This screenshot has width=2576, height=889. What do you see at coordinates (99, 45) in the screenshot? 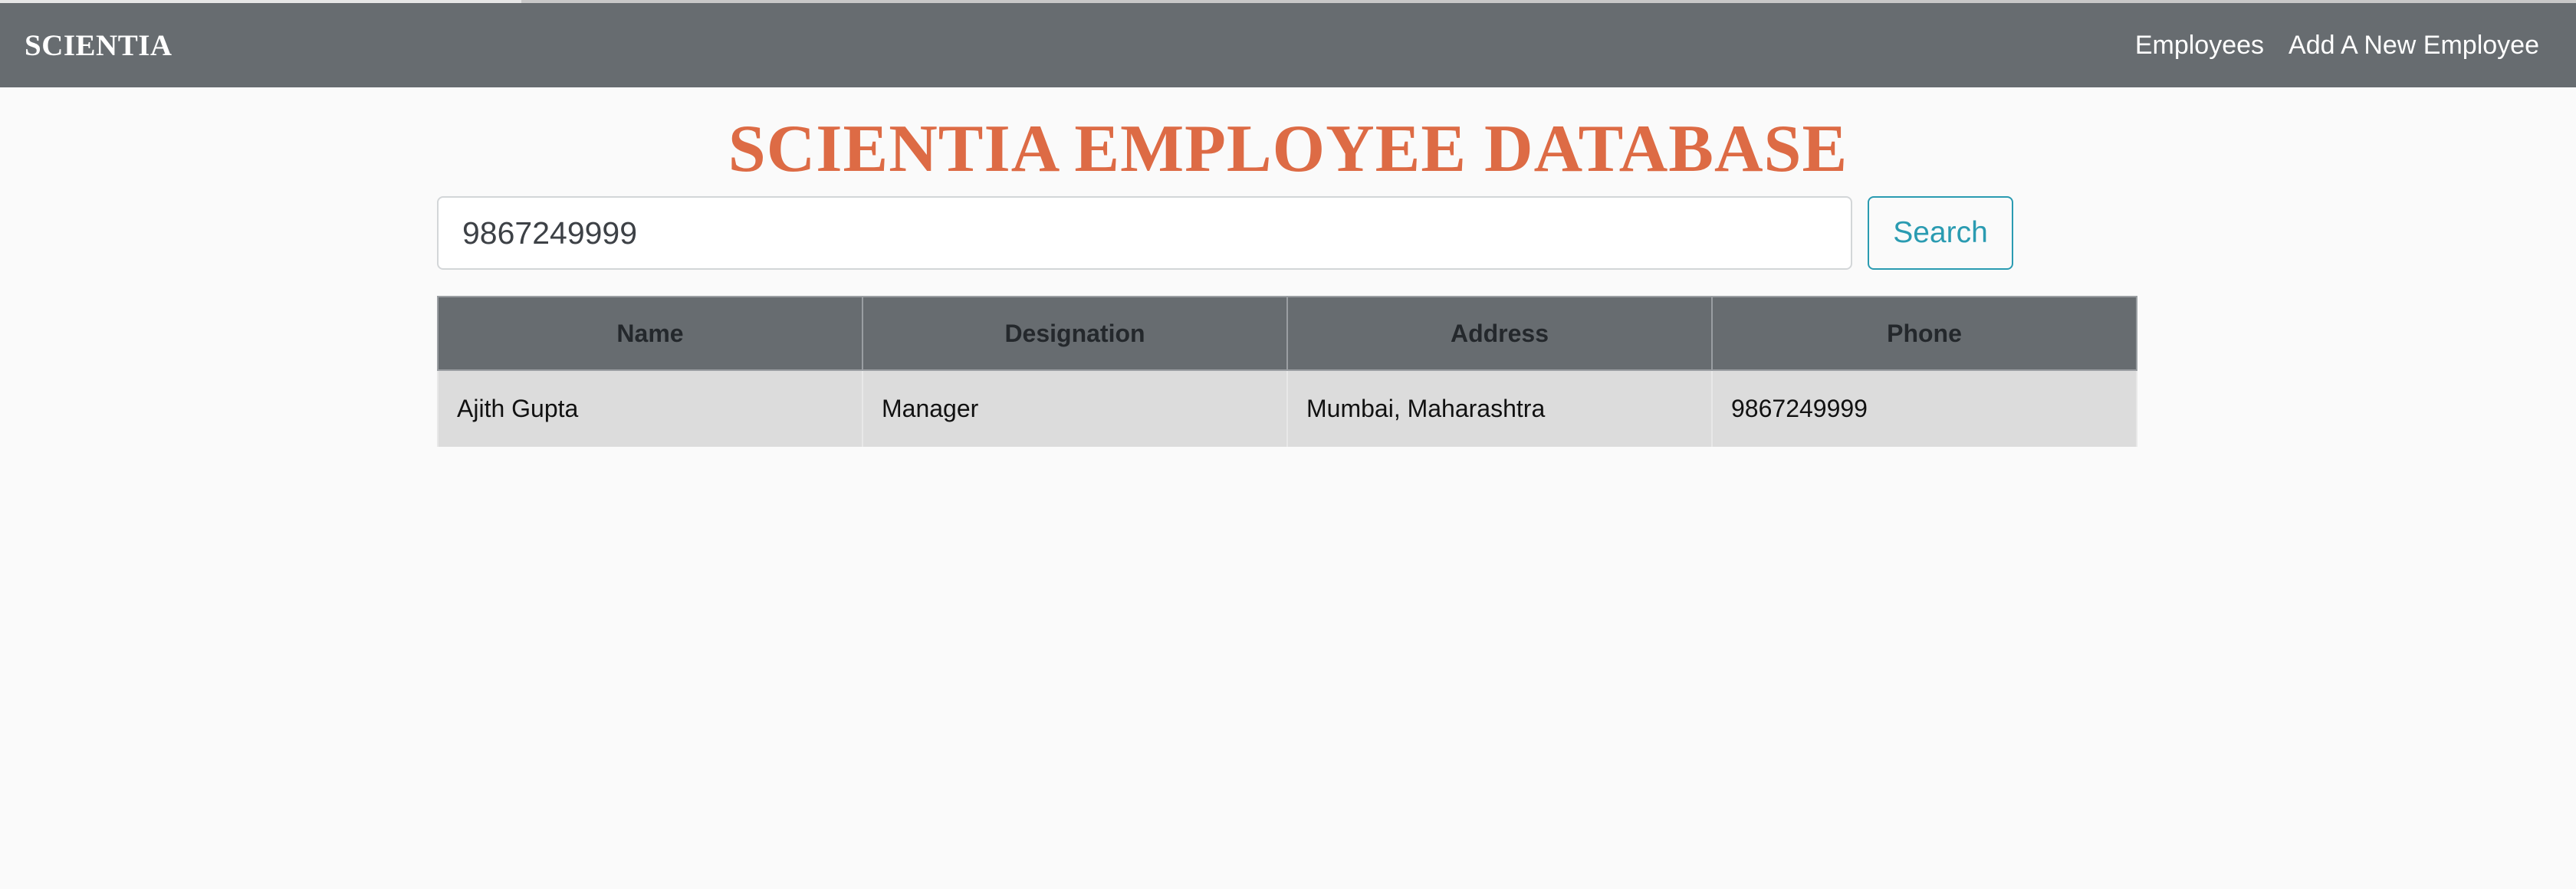
I see `brand-logo: SCIENTIA` at bounding box center [99, 45].